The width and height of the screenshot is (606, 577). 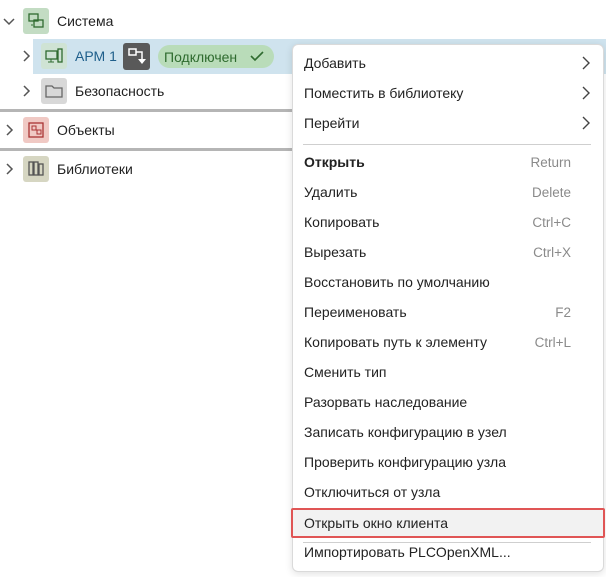 What do you see at coordinates (448, 372) in the screenshot?
I see `menu-item-change-type: Сменить тип` at bounding box center [448, 372].